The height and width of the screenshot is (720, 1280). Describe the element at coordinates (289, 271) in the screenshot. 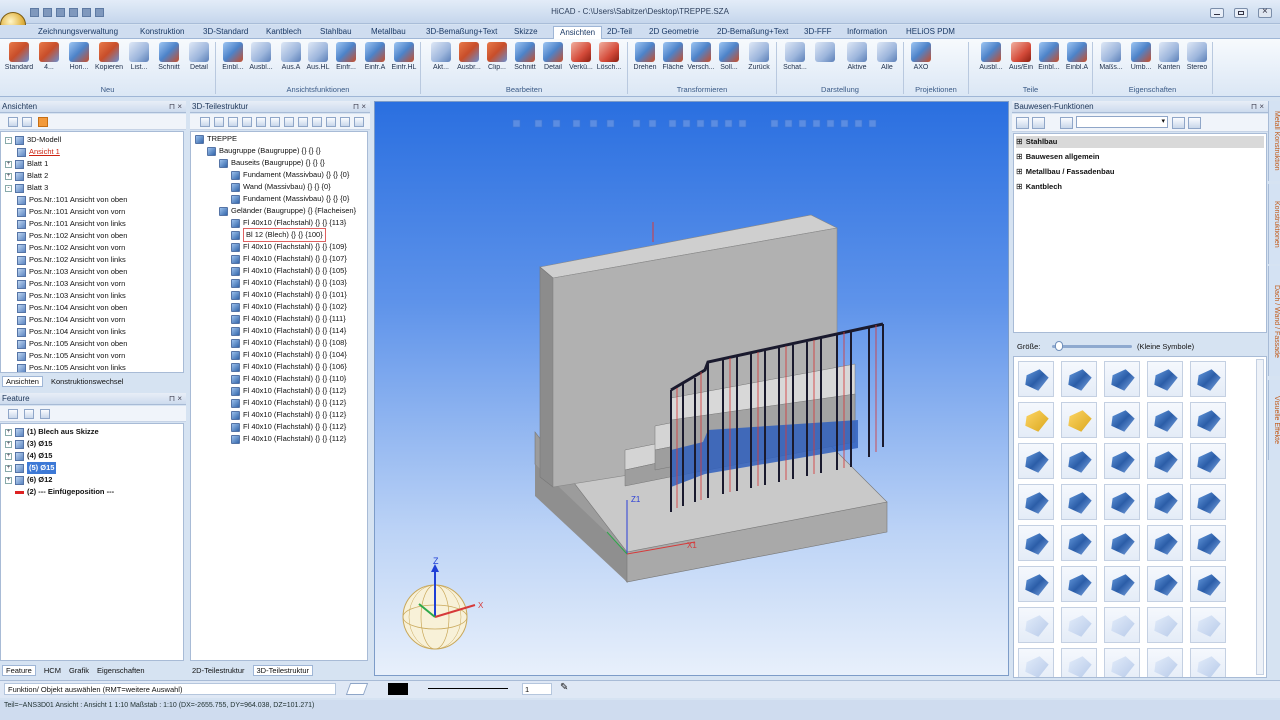

I see `tree-row: Fl 40x10 (Flachstahl) {} {} {105}` at that location.